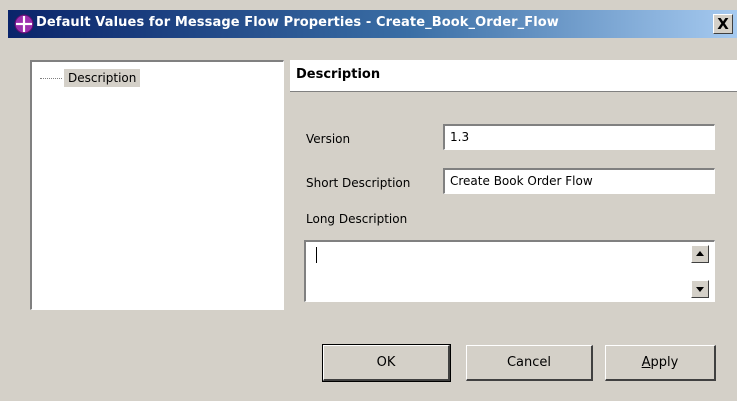 The image size is (737, 401). Describe the element at coordinates (579, 137) in the screenshot. I see `version-field: 1.3` at that location.